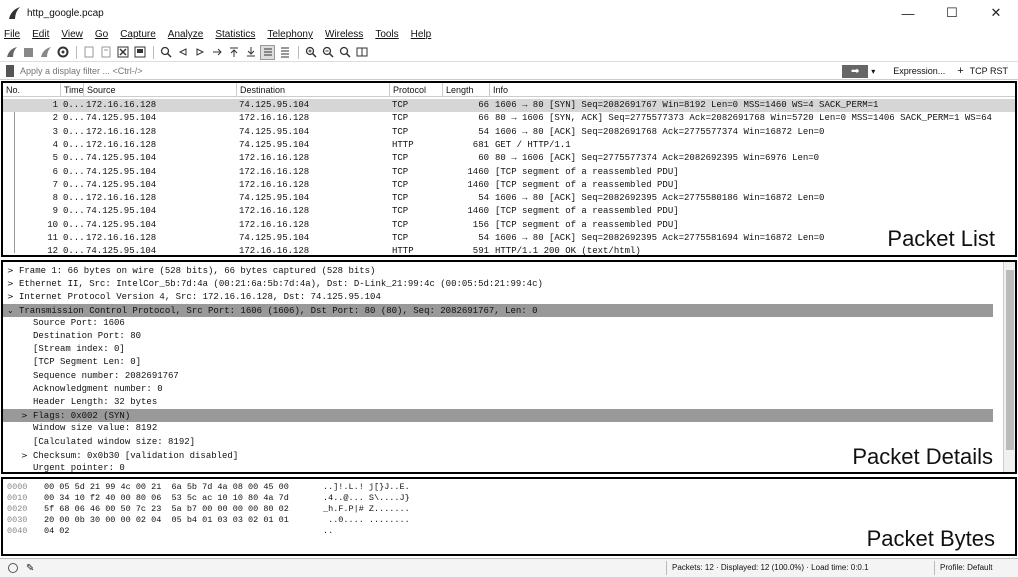 The height and width of the screenshot is (577, 1018). I want to click on restart-capture-icon, so click(45, 52).